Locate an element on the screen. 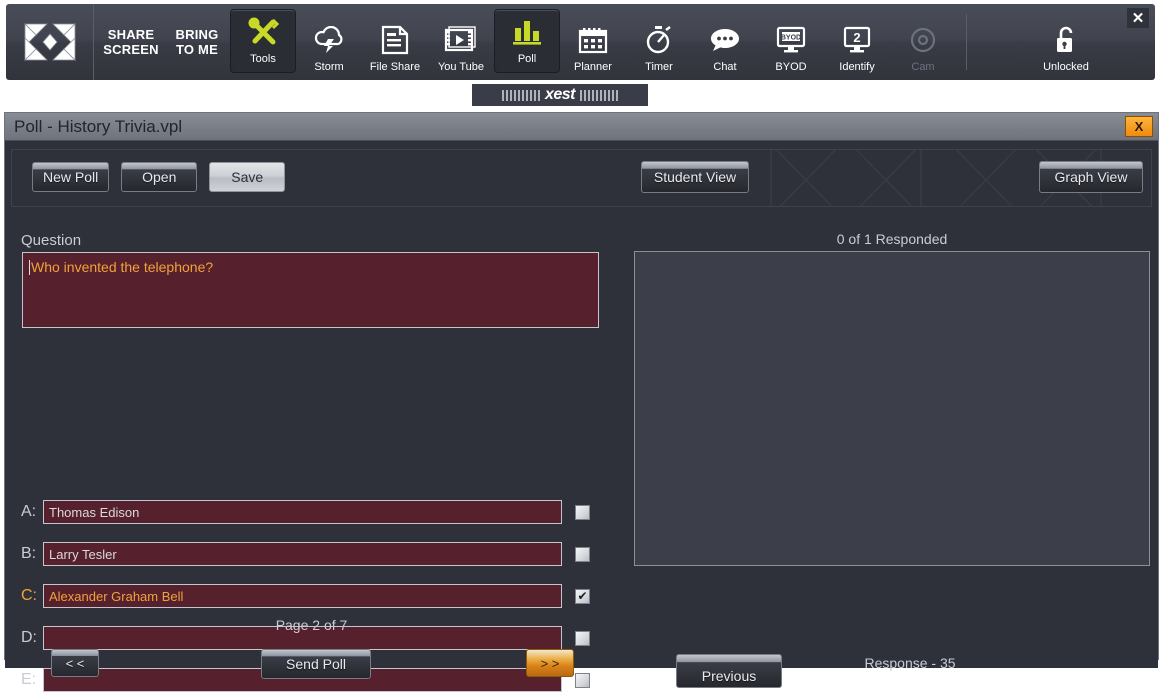 This screenshot has height=693, width=1161. answer-letter-b: B: is located at coordinates (29, 553).